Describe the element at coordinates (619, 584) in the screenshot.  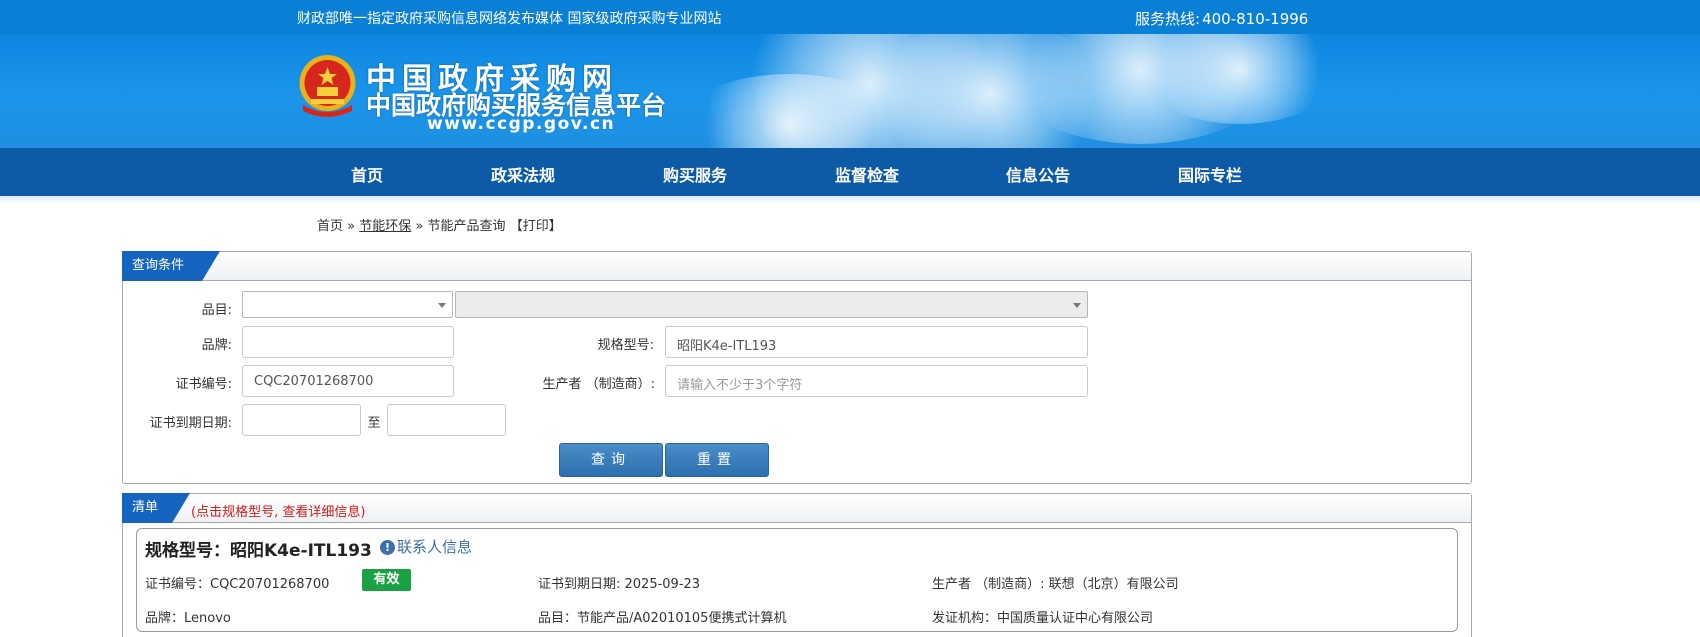
I see `expiry-date-value: 证书到期日期: 2025-09-23` at that location.